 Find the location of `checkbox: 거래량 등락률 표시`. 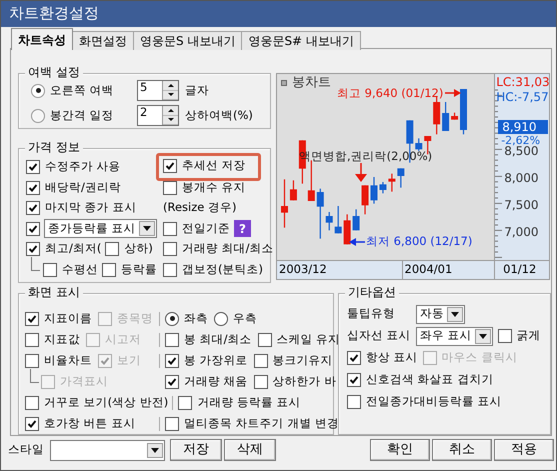

checkbox: 거래량 등락률 표시 is located at coordinates (239, 403).